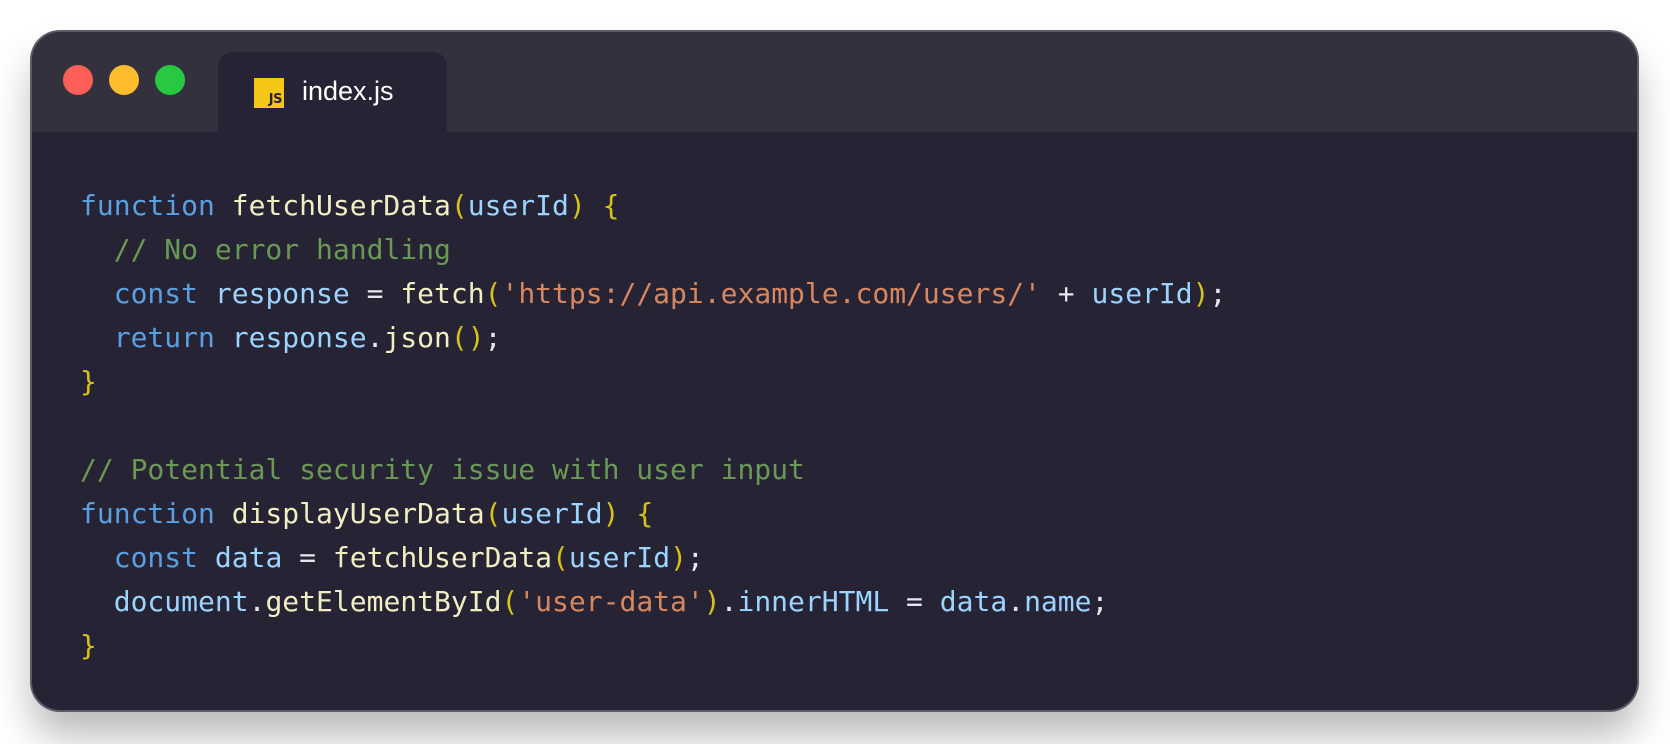  What do you see at coordinates (771, 293) in the screenshot?
I see `code-token: 'https://api.example.com/users/'` at bounding box center [771, 293].